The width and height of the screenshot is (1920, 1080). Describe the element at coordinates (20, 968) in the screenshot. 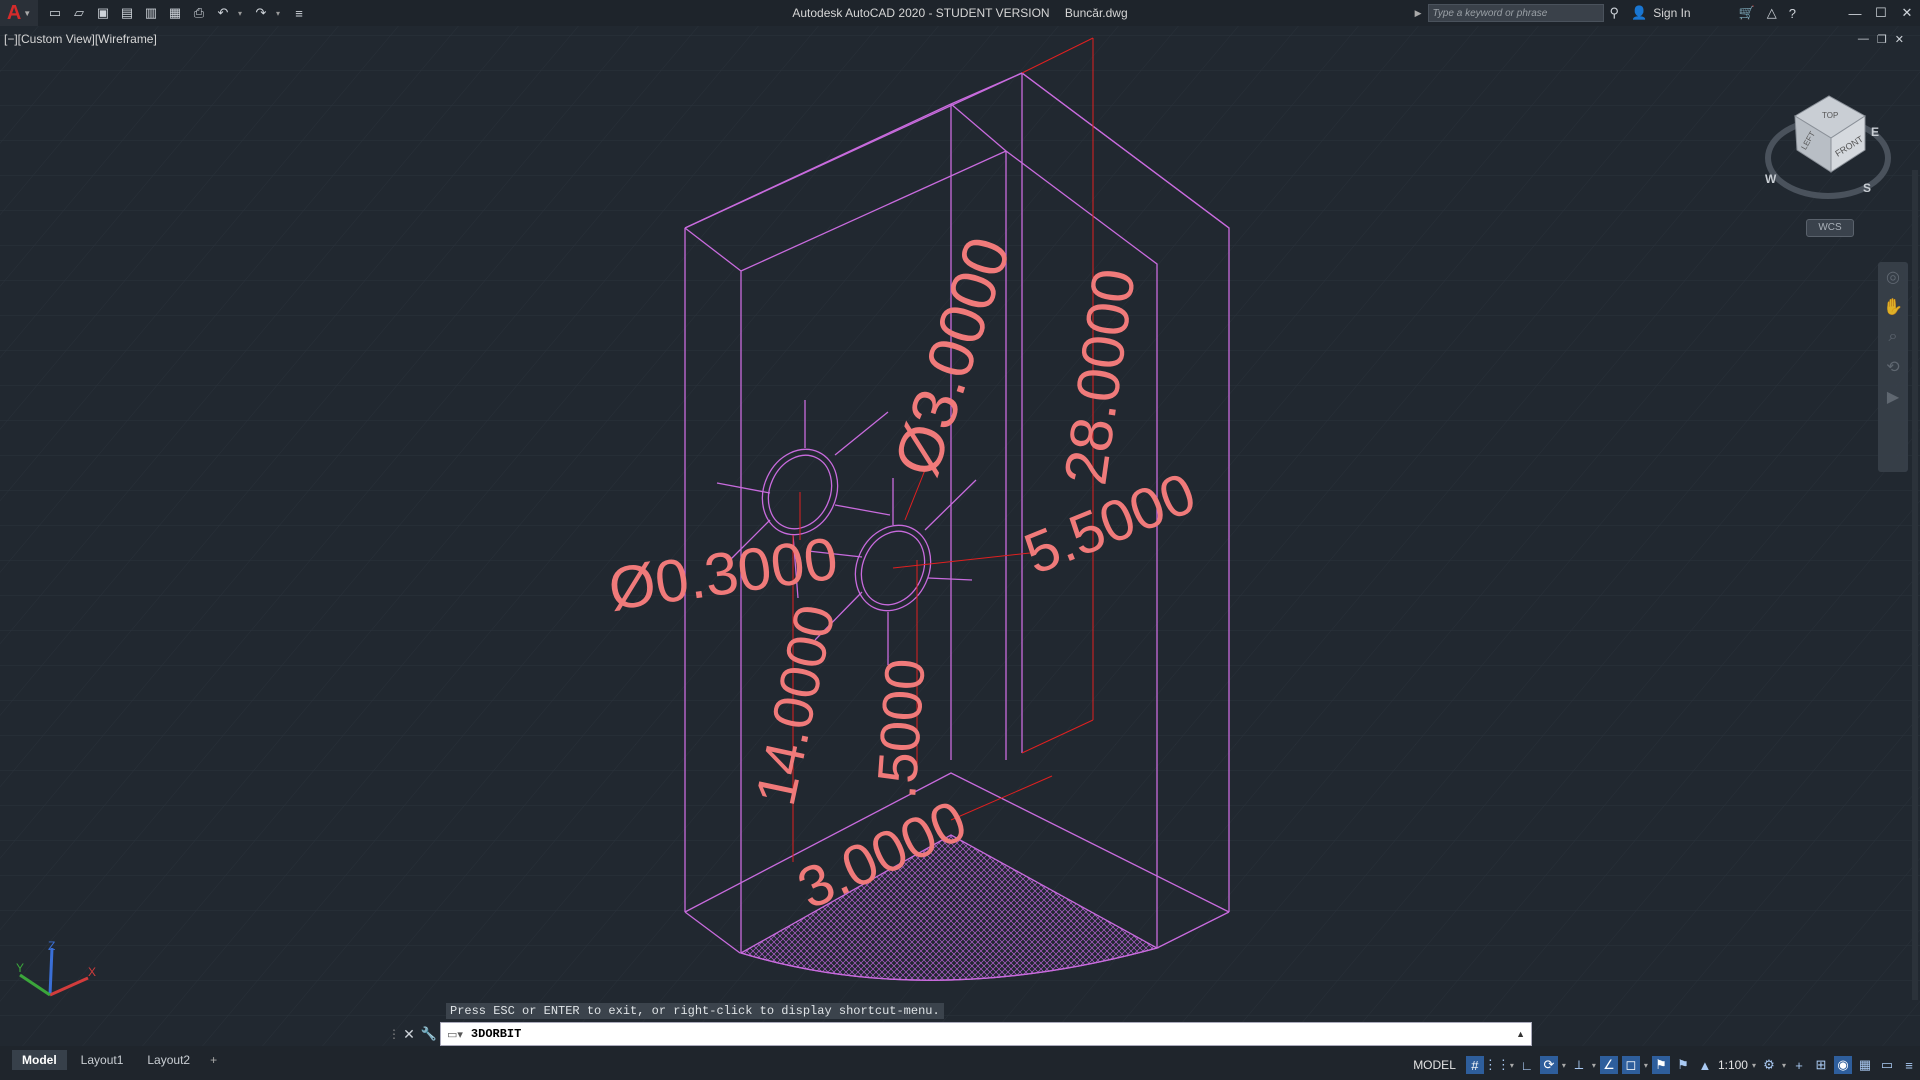

I see `ucs-y-label: Y` at that location.